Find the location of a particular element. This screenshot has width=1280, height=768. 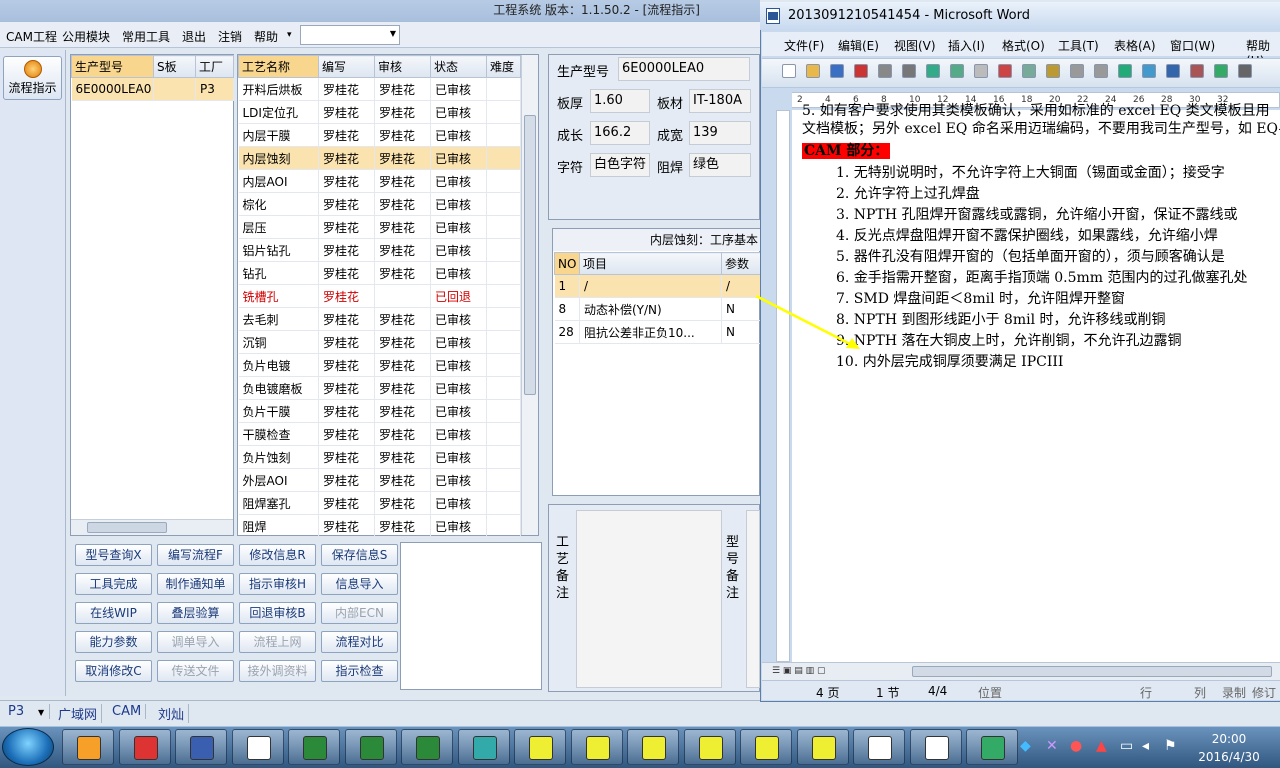

tray-monitor-icon: ▭ is located at coordinates (1126, 746).